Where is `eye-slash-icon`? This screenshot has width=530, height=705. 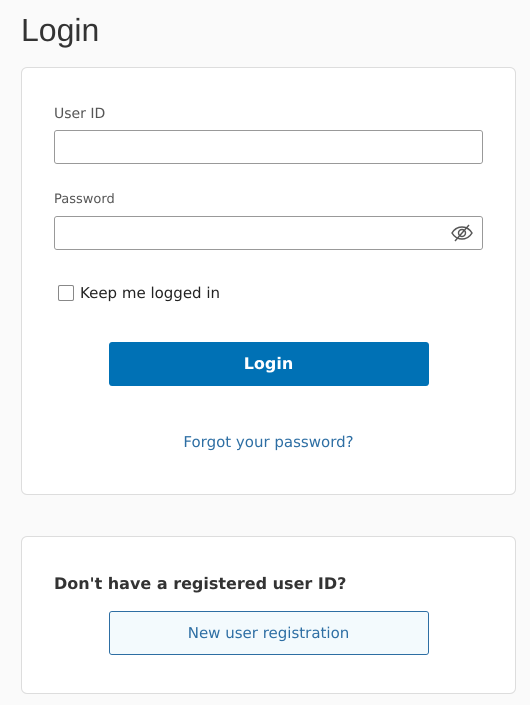
eye-slash-icon is located at coordinates (462, 233).